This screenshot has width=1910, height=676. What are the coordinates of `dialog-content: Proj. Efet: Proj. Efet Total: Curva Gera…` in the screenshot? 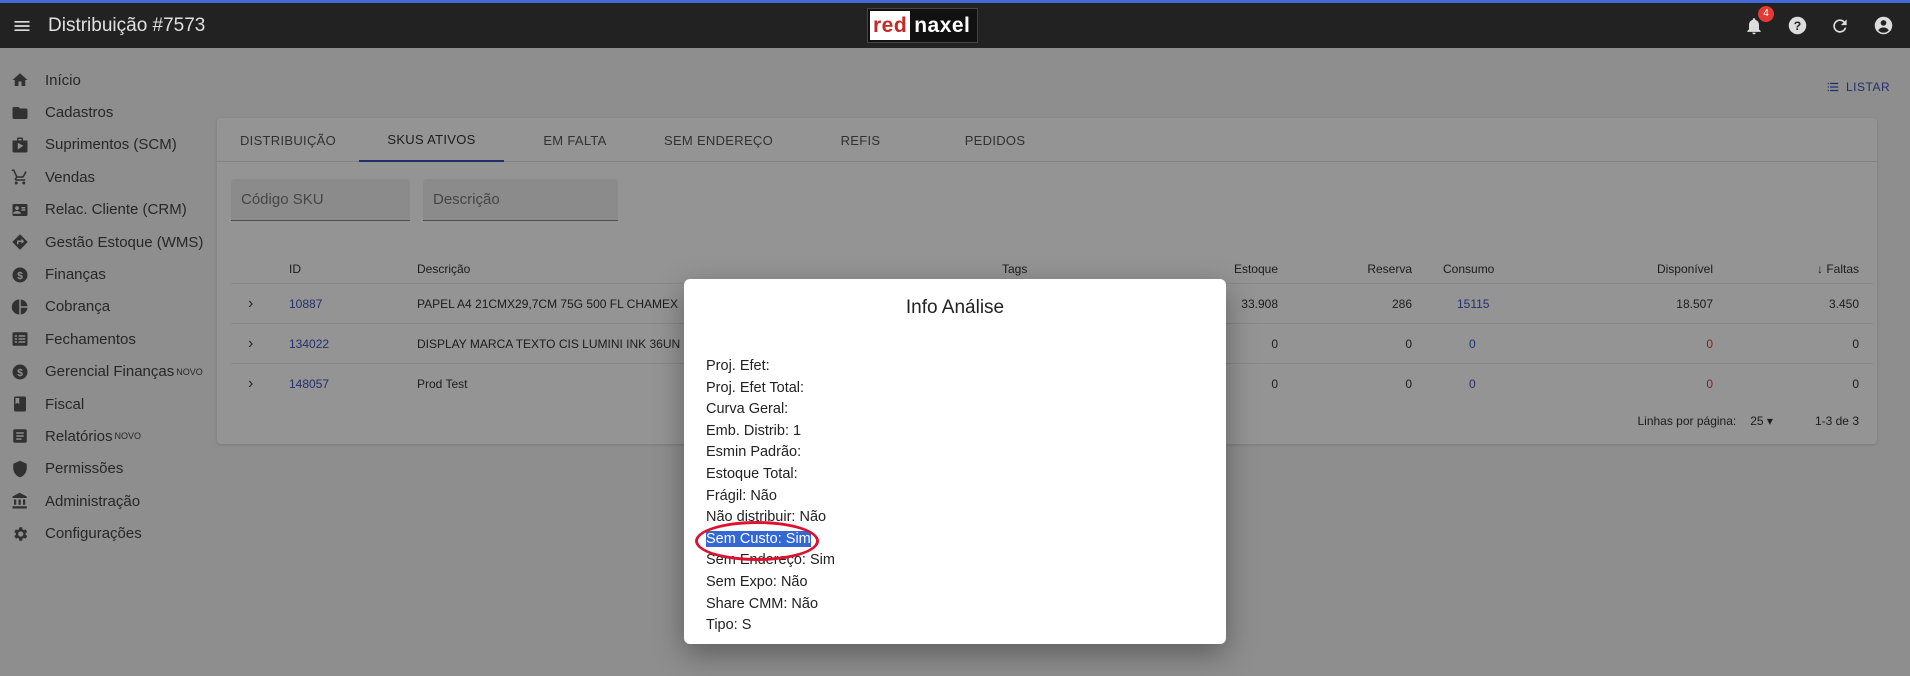 It's located at (770, 496).